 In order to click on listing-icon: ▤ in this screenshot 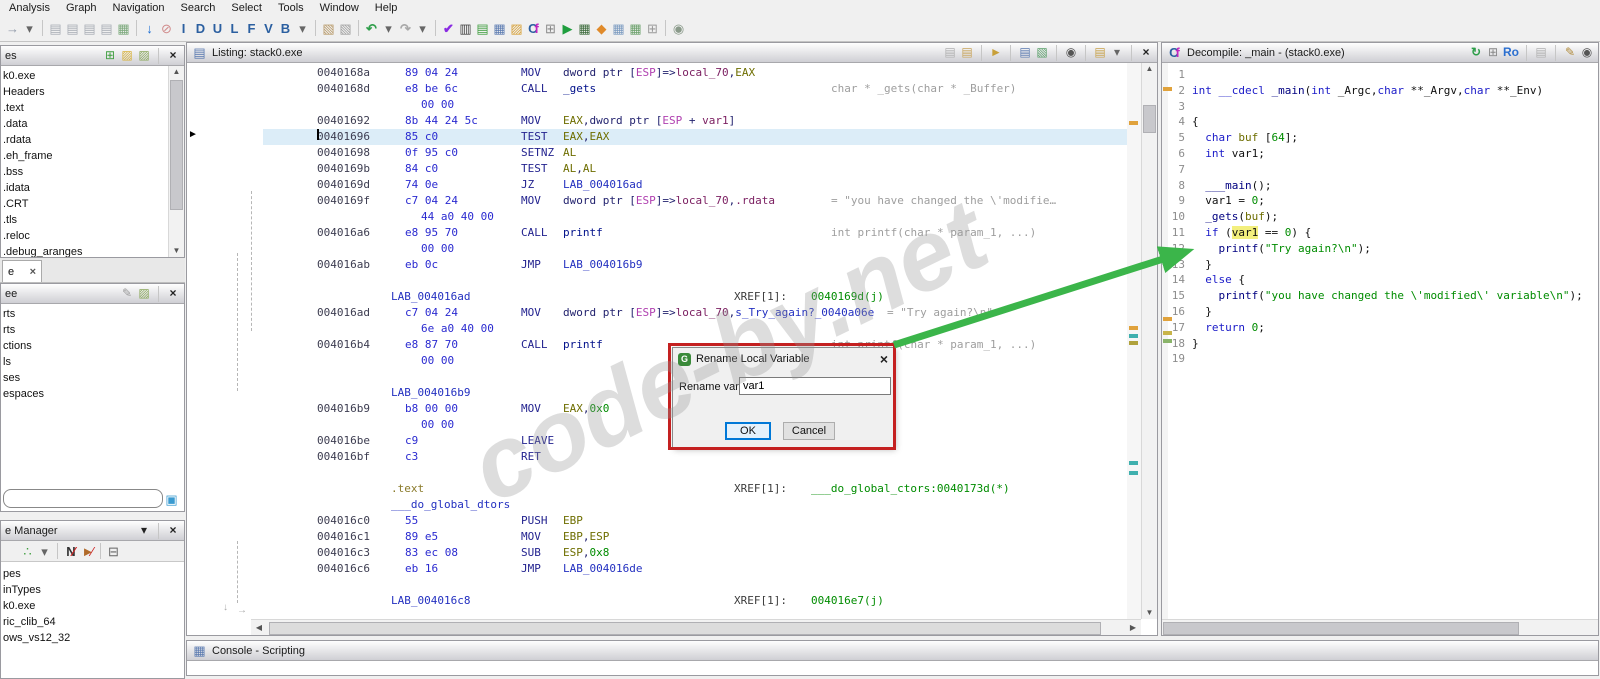, I will do `click(199, 52)`.